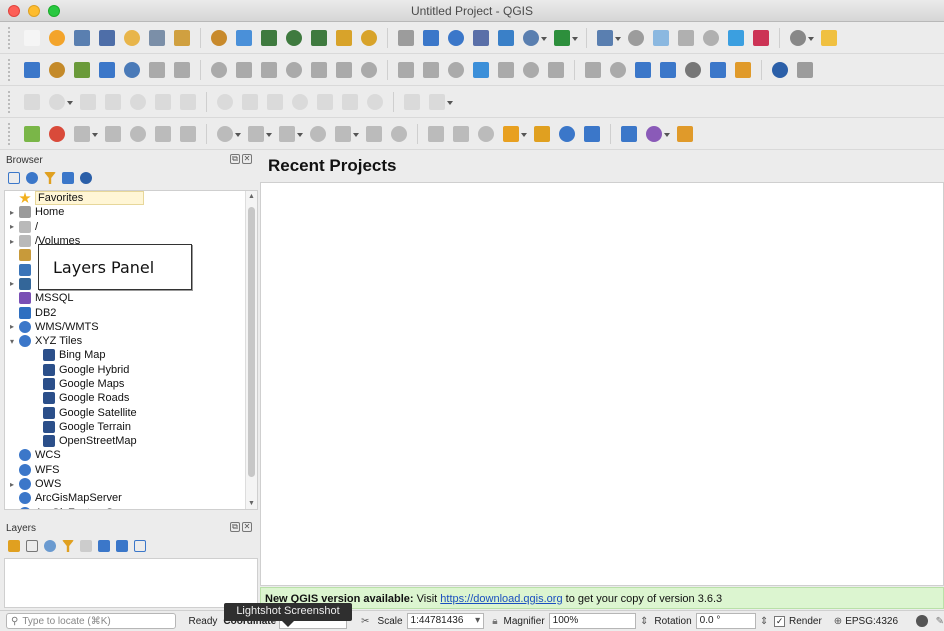  I want to click on chevron-down-icon: ▾, so click(12, 341).